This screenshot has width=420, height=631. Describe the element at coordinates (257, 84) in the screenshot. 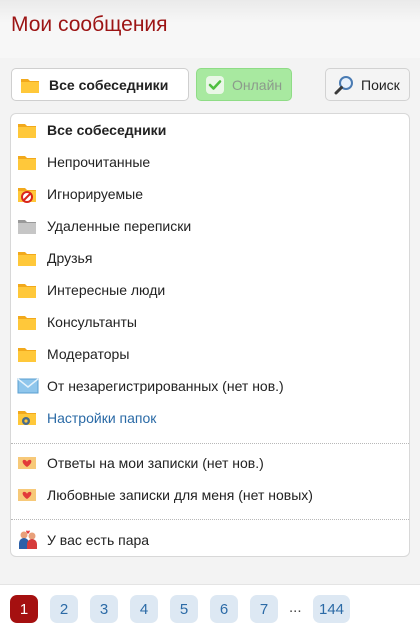

I see `online-label: Онлайн` at that location.